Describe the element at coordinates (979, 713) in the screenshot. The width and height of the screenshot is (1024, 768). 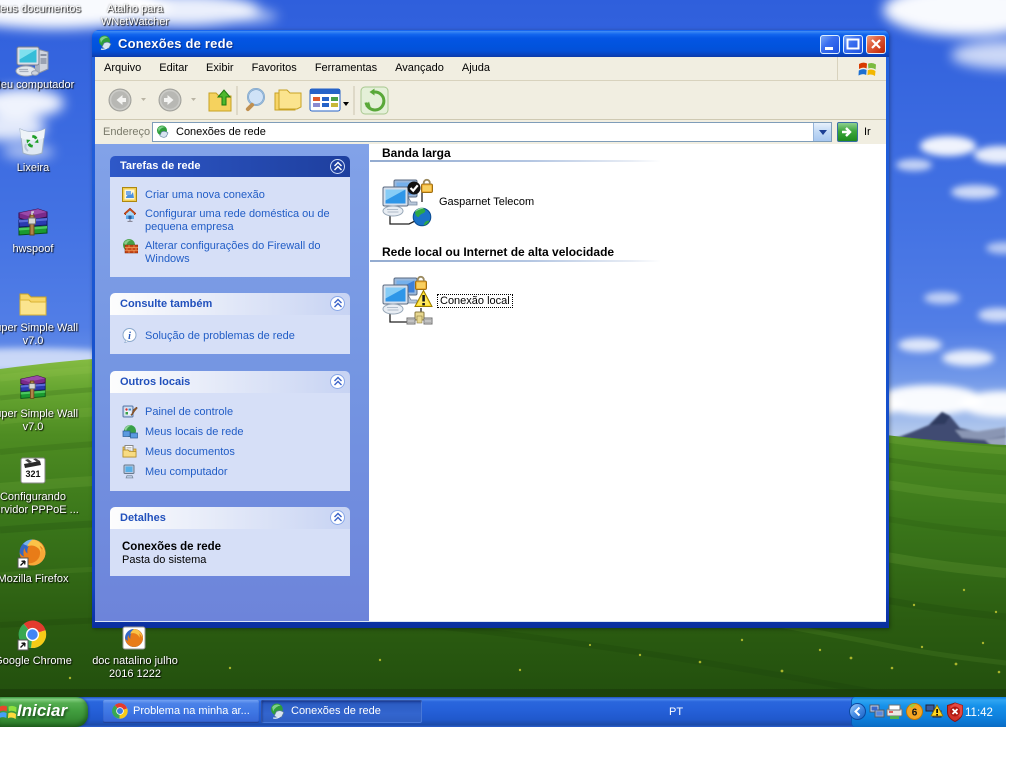
I see `svg-text: 11:42` at that location.